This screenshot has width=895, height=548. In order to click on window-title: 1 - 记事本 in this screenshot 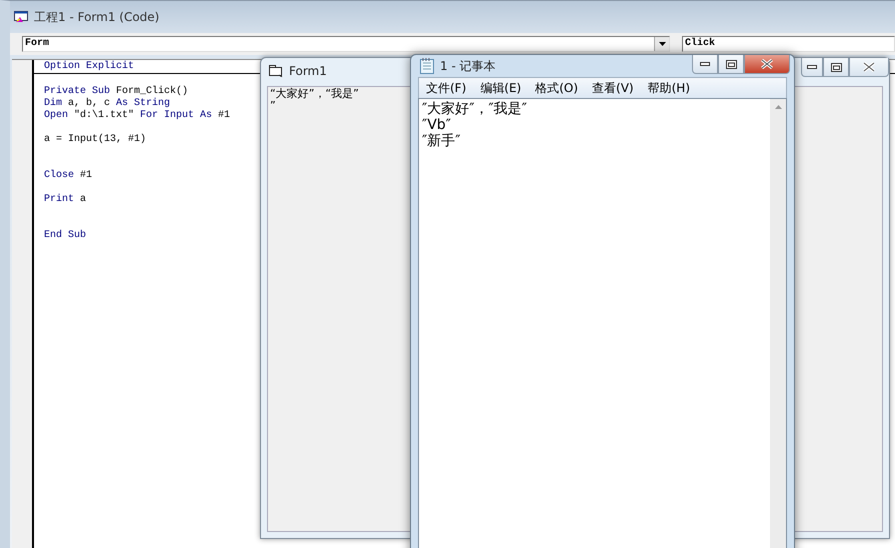, I will do `click(468, 66)`.